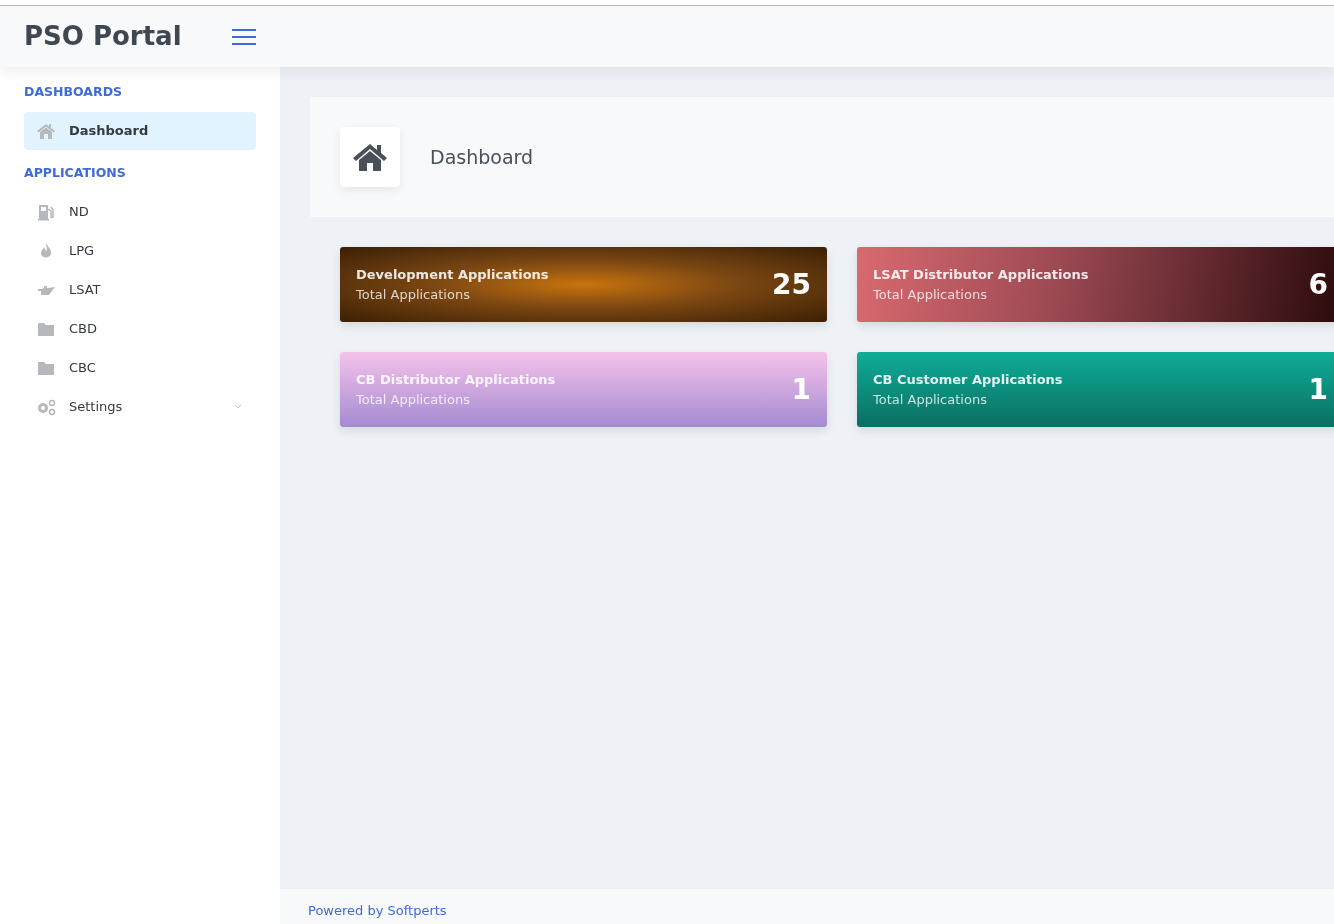 Image resolution: width=1334 pixels, height=924 pixels. I want to click on sidebar-item: LSAT, so click(140, 289).